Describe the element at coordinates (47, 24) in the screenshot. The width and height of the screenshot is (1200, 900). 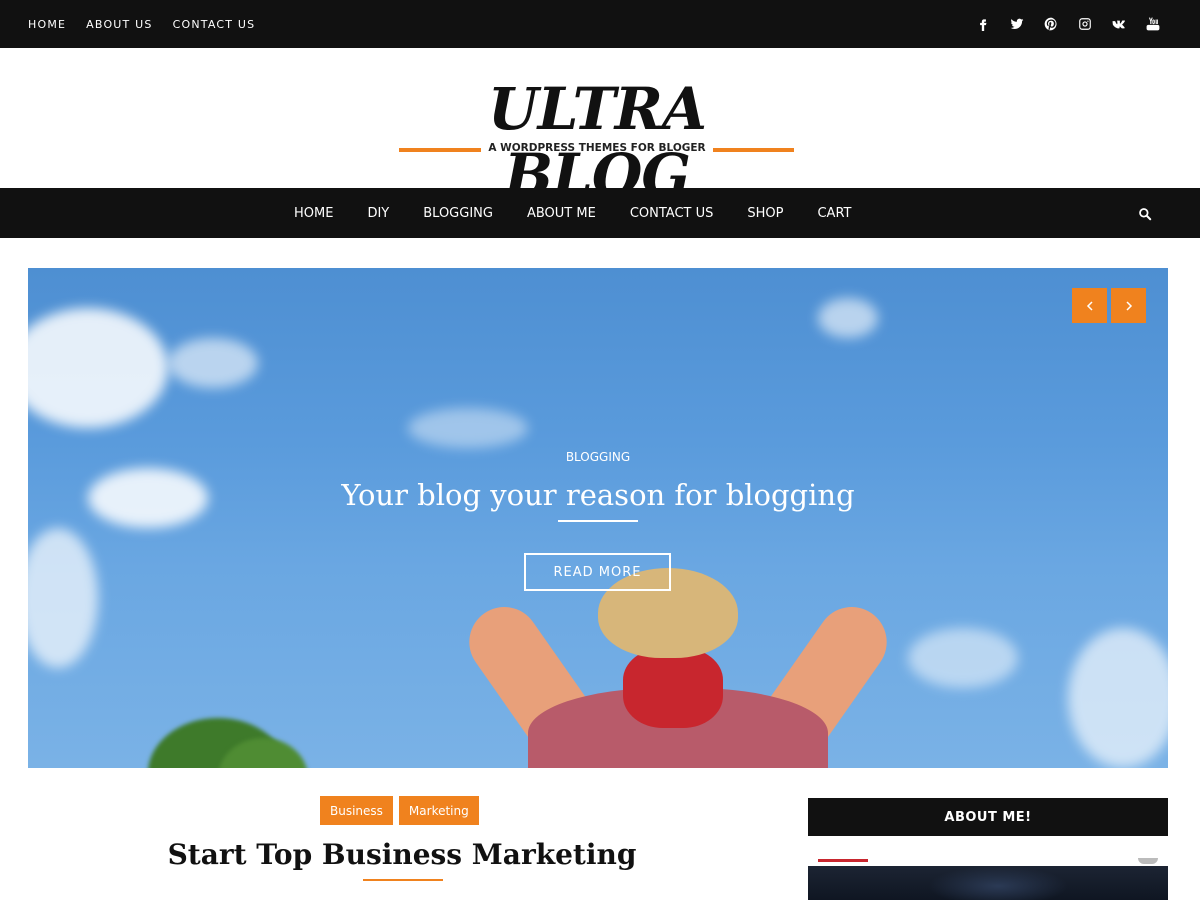
I see `top-nav-home: HOME` at that location.